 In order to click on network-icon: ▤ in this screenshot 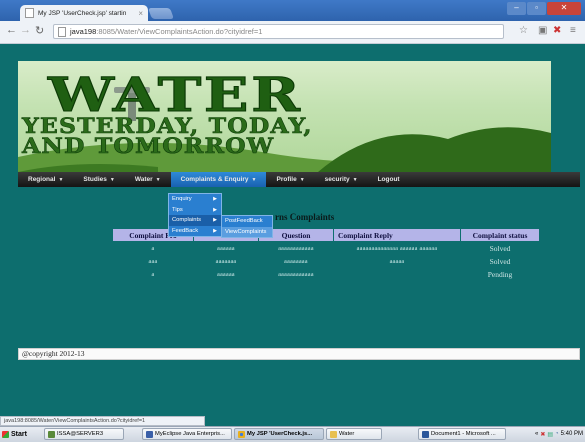, I will do `click(550, 434)`.